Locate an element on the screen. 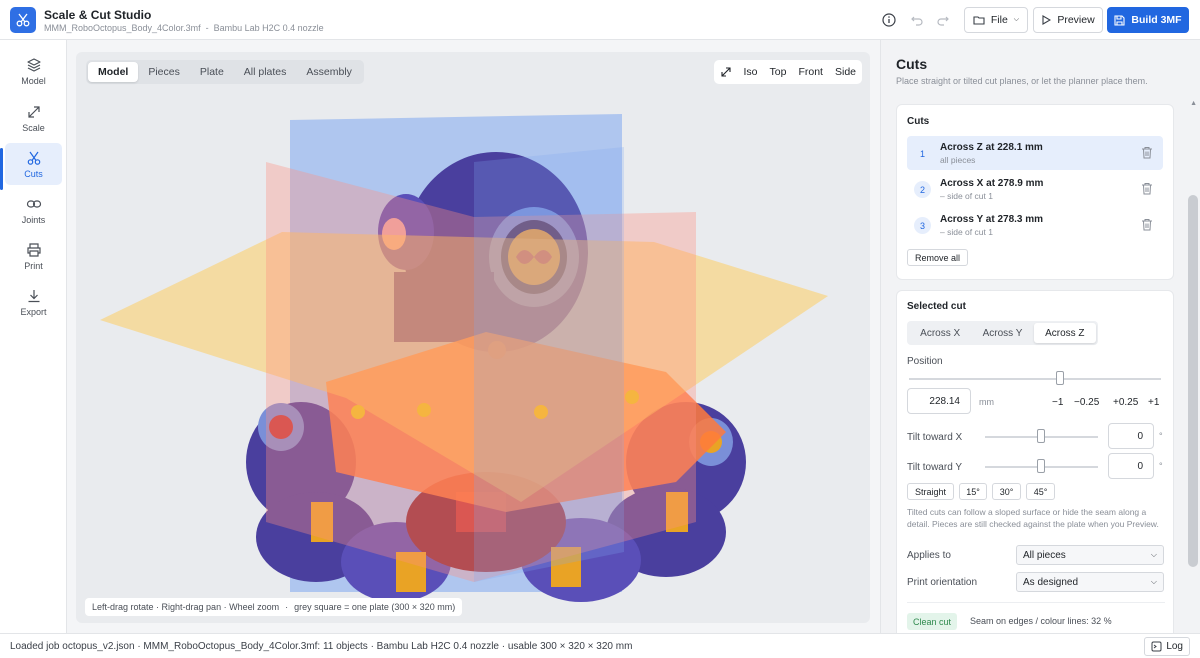 The width and height of the screenshot is (1200, 658). axis-y-option: Across Y is located at coordinates (1002, 333).